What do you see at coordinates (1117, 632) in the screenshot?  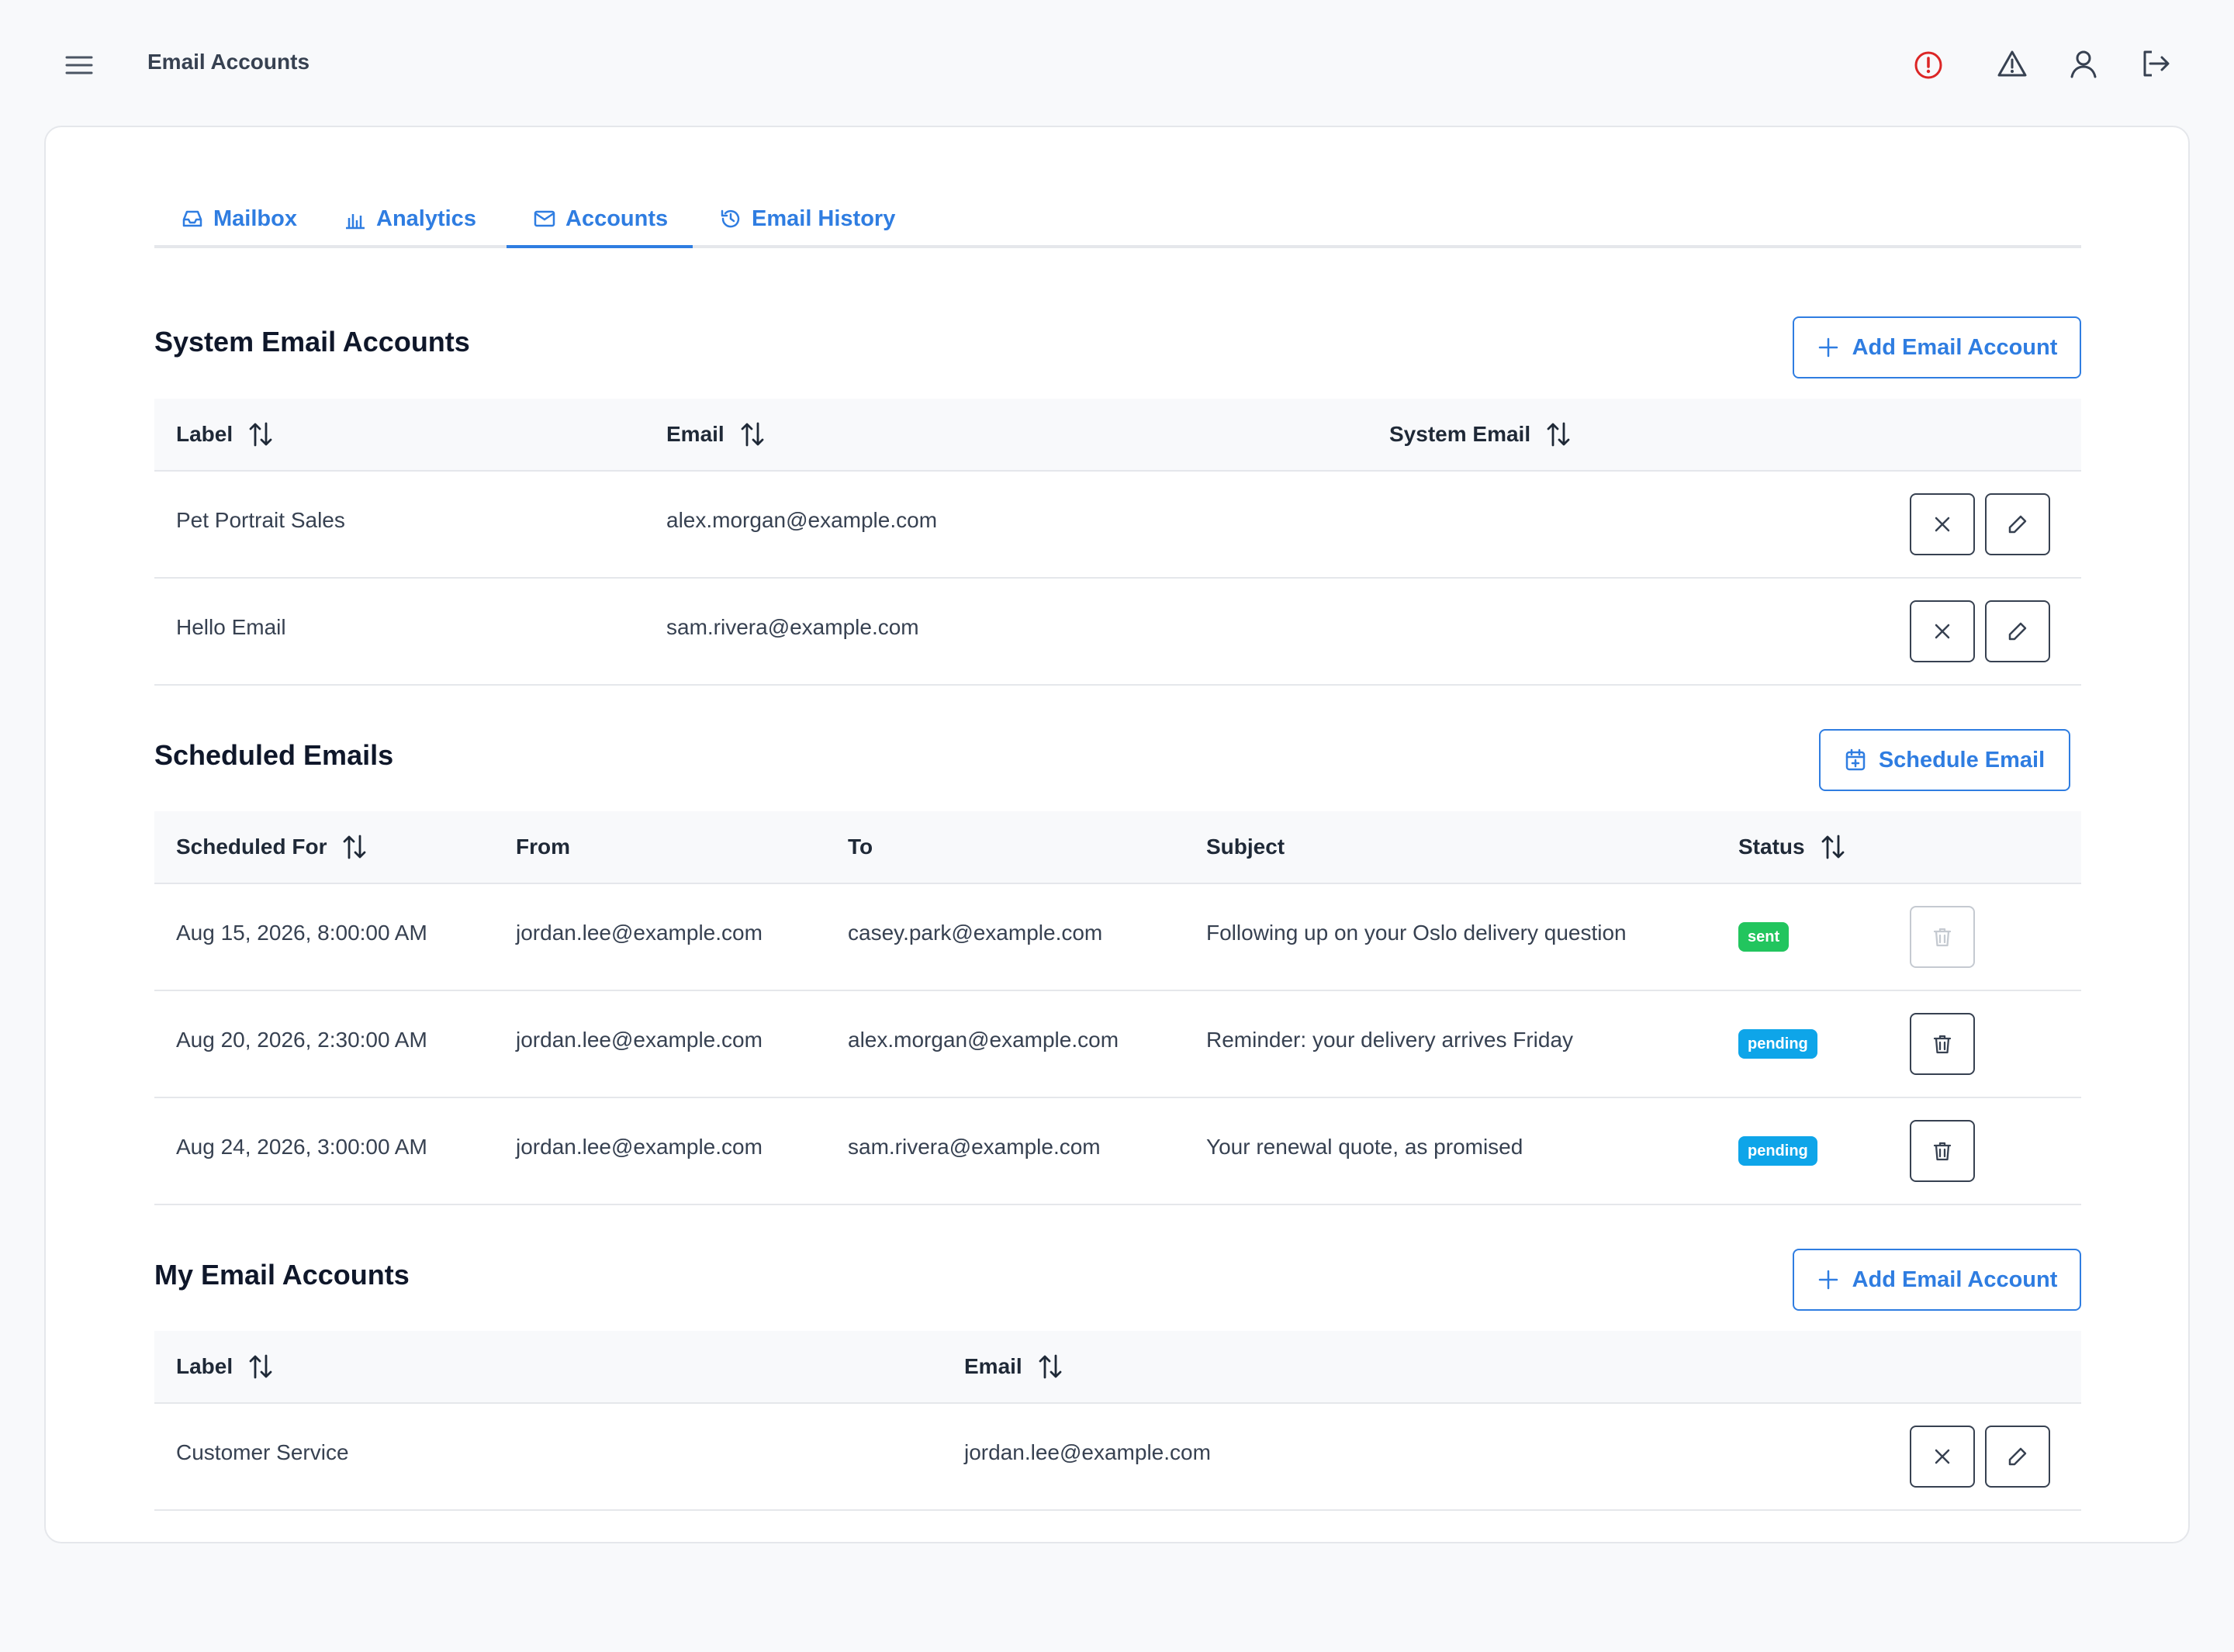 I see `table-row: Hello Email sam.rivera@example.com` at bounding box center [1117, 632].